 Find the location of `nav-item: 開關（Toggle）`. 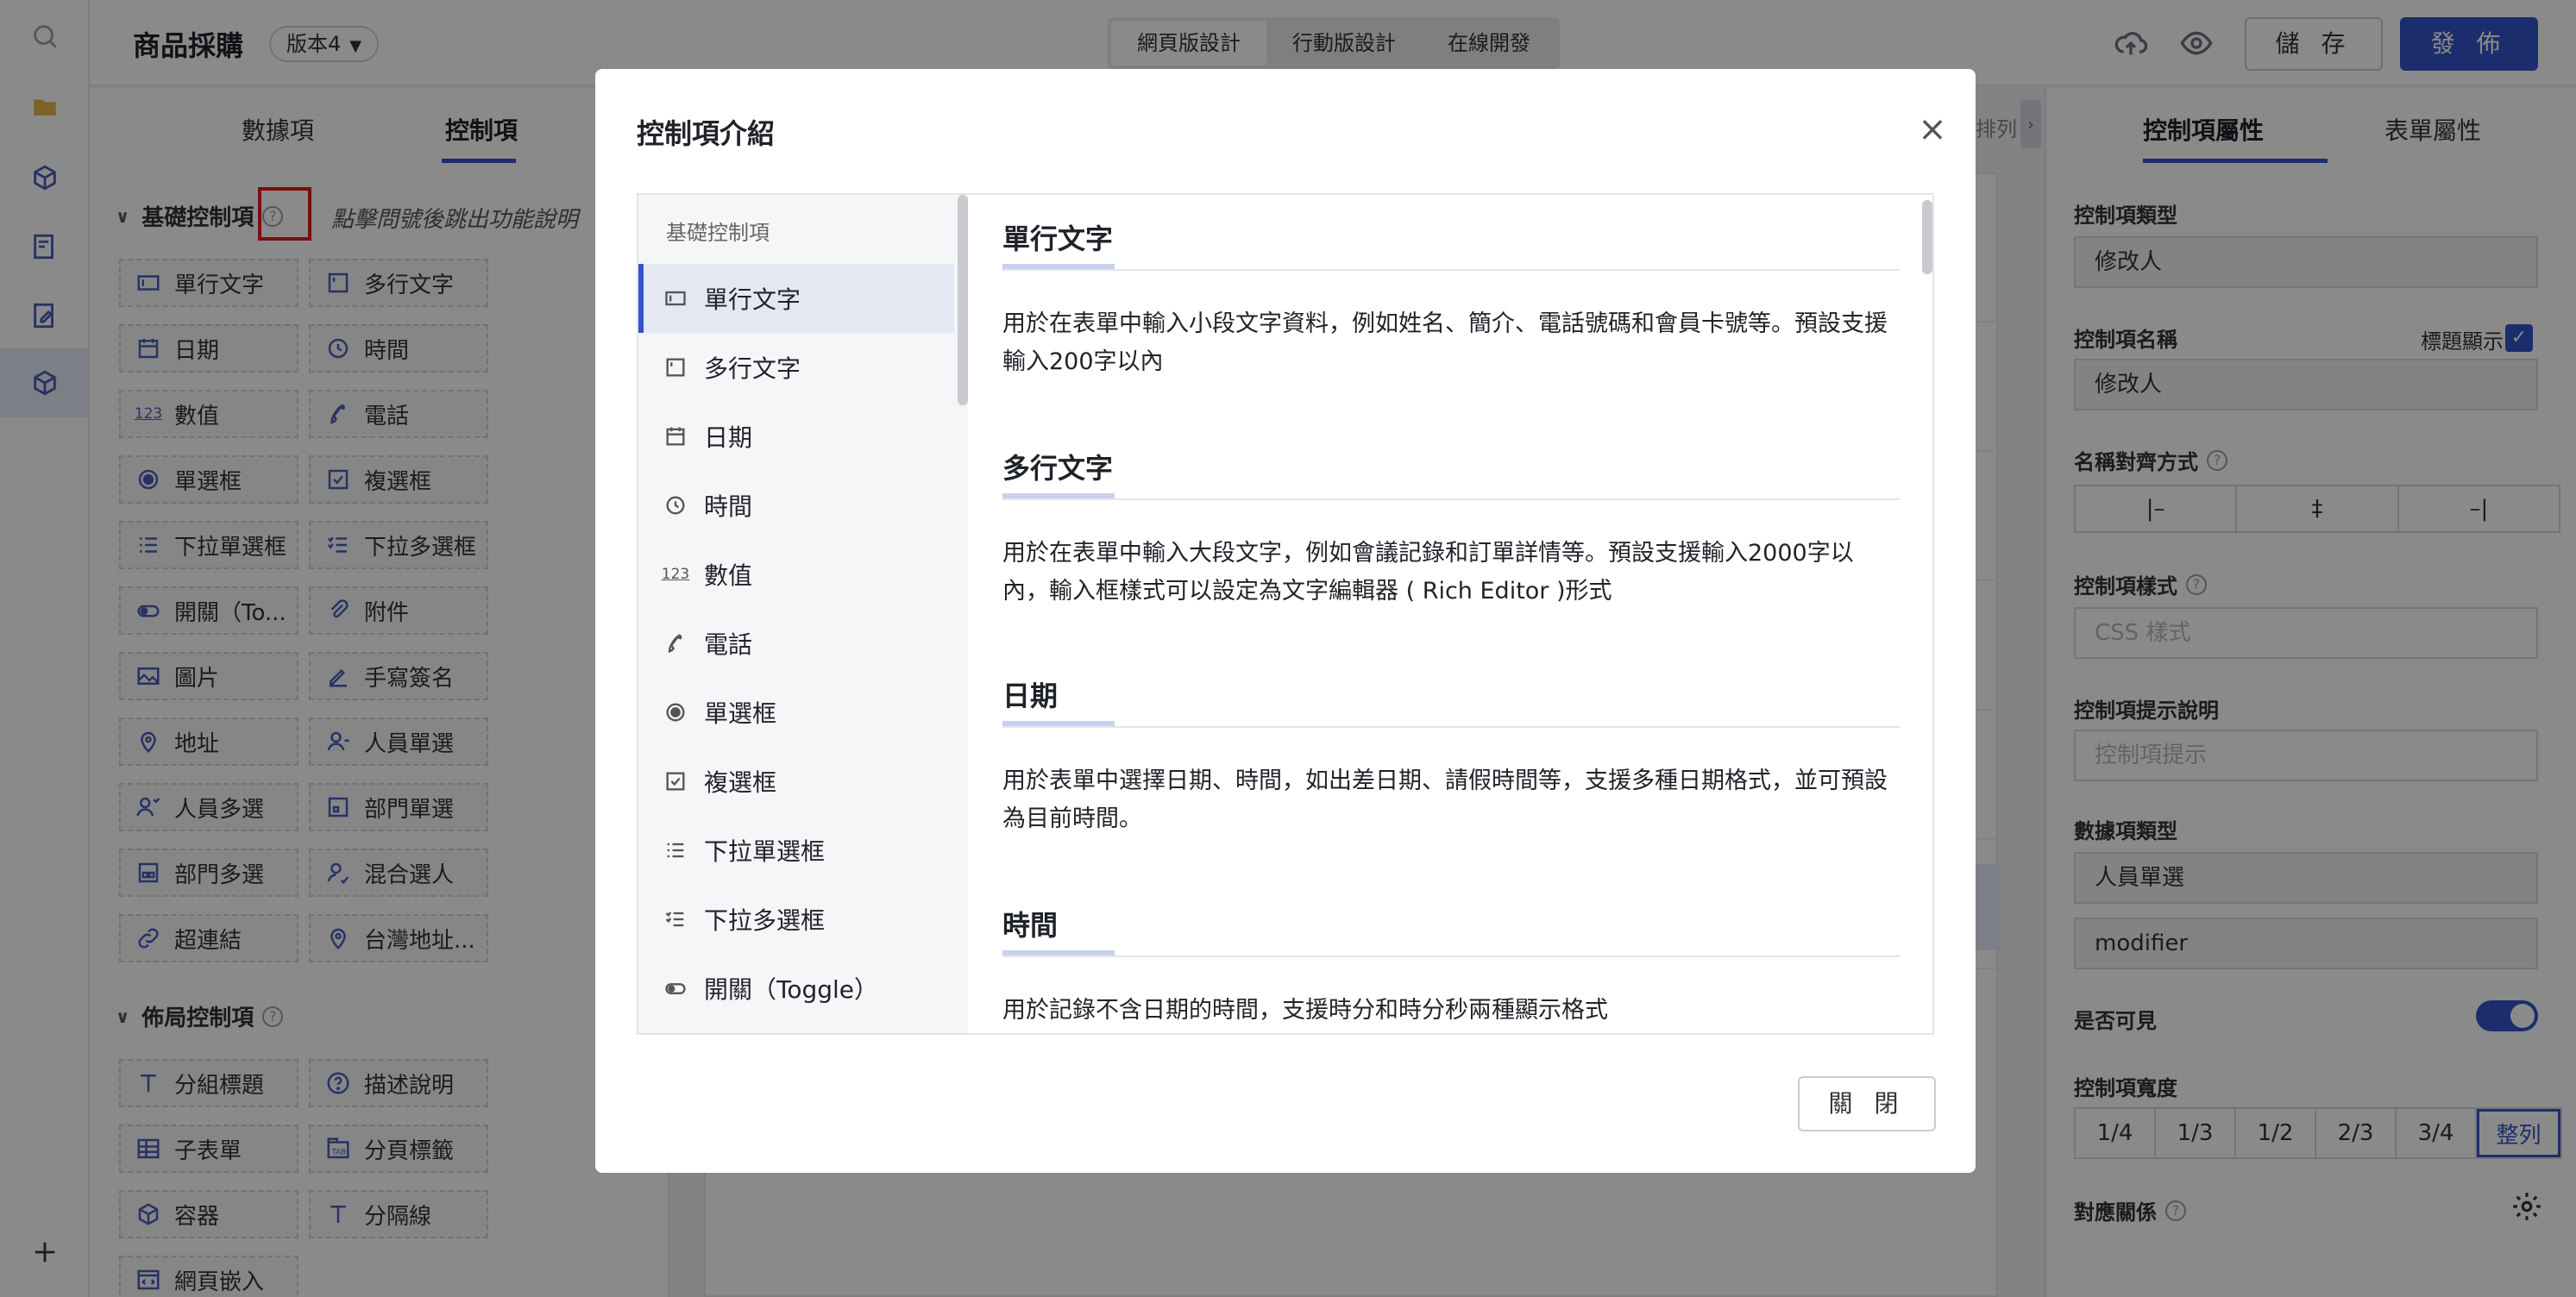

nav-item: 開關（Toggle） is located at coordinates (796, 988).